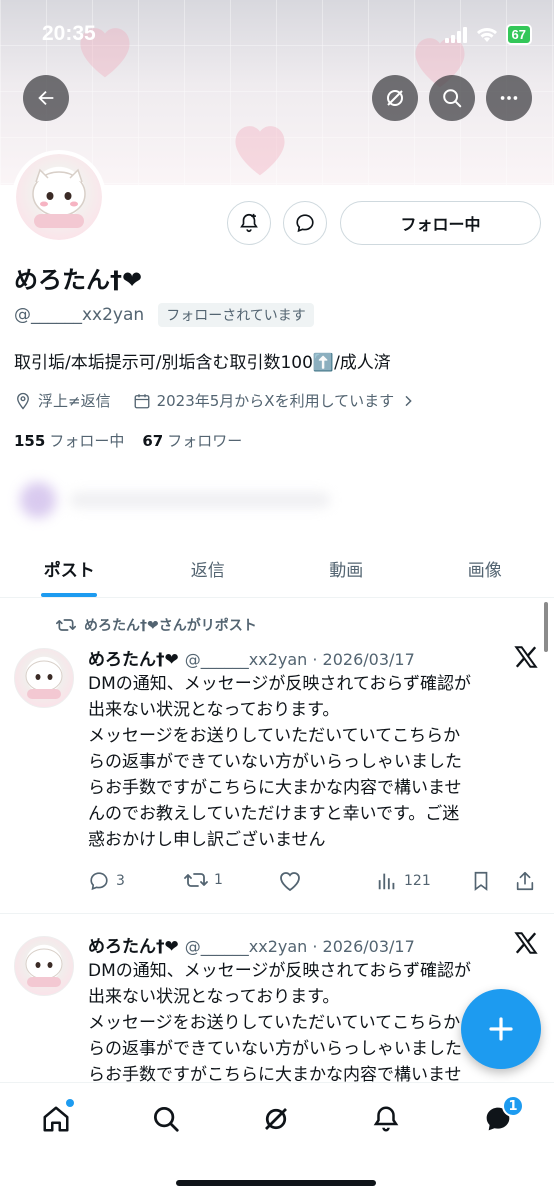 This screenshot has width=554, height=1200. Describe the element at coordinates (30, 441) in the screenshot. I see `following-count: 155` at that location.